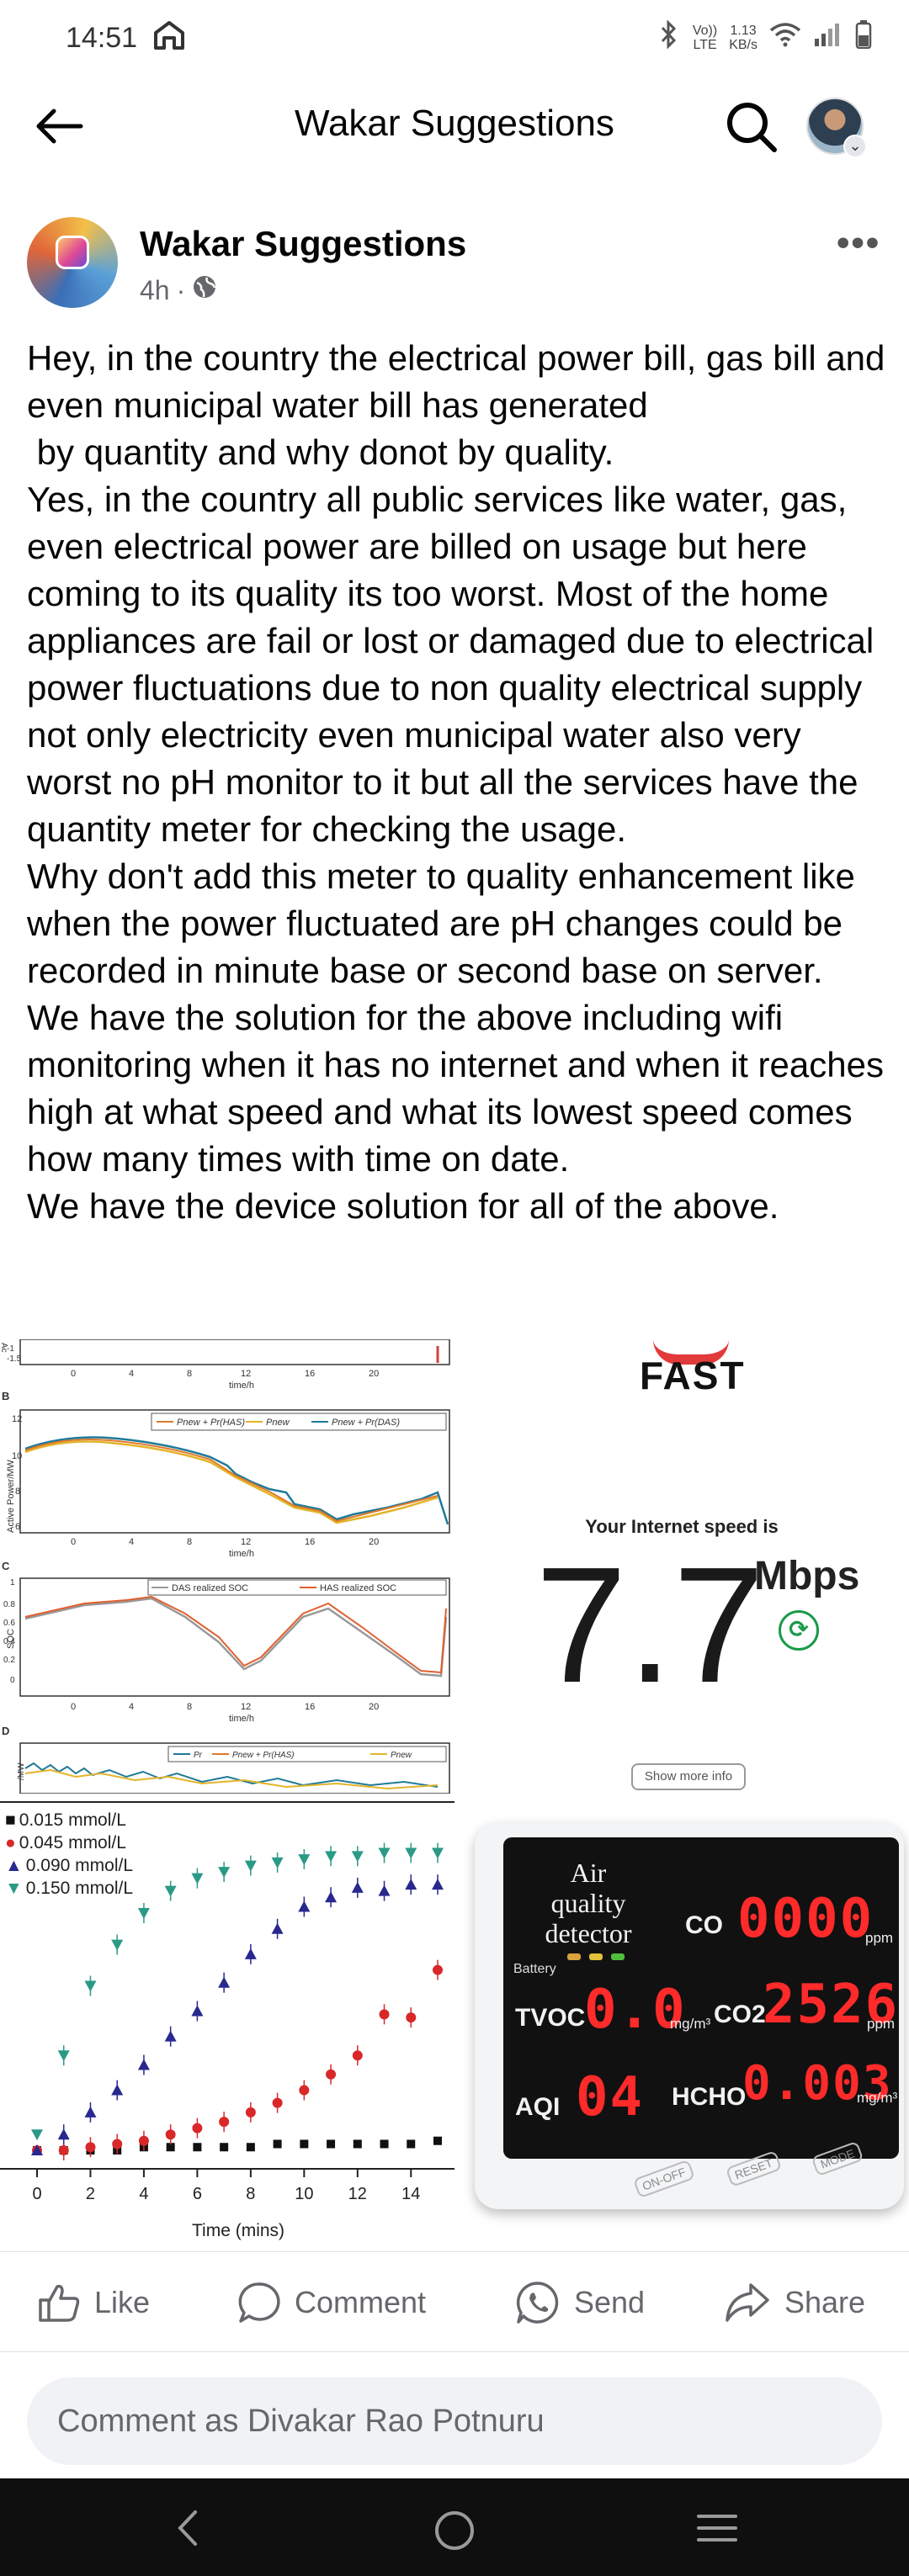 This screenshot has width=909, height=2576. What do you see at coordinates (225, 1374) in the screenshot?
I see `xticks-top: 0 4 8 12 16 20` at bounding box center [225, 1374].